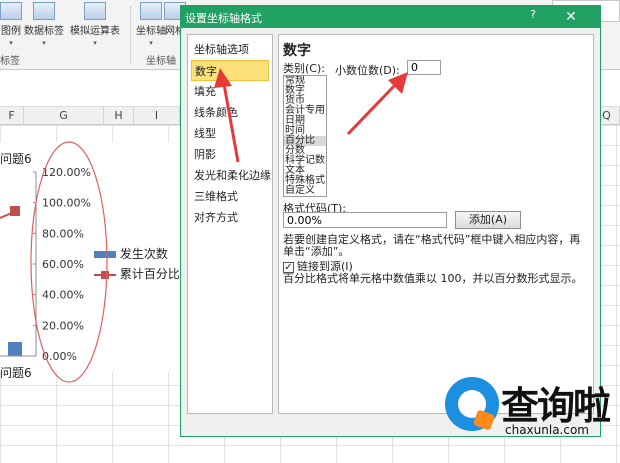  Describe the element at coordinates (161, 61) in the screenshot. I see `ribbon-group-label: 坐标轴` at that location.